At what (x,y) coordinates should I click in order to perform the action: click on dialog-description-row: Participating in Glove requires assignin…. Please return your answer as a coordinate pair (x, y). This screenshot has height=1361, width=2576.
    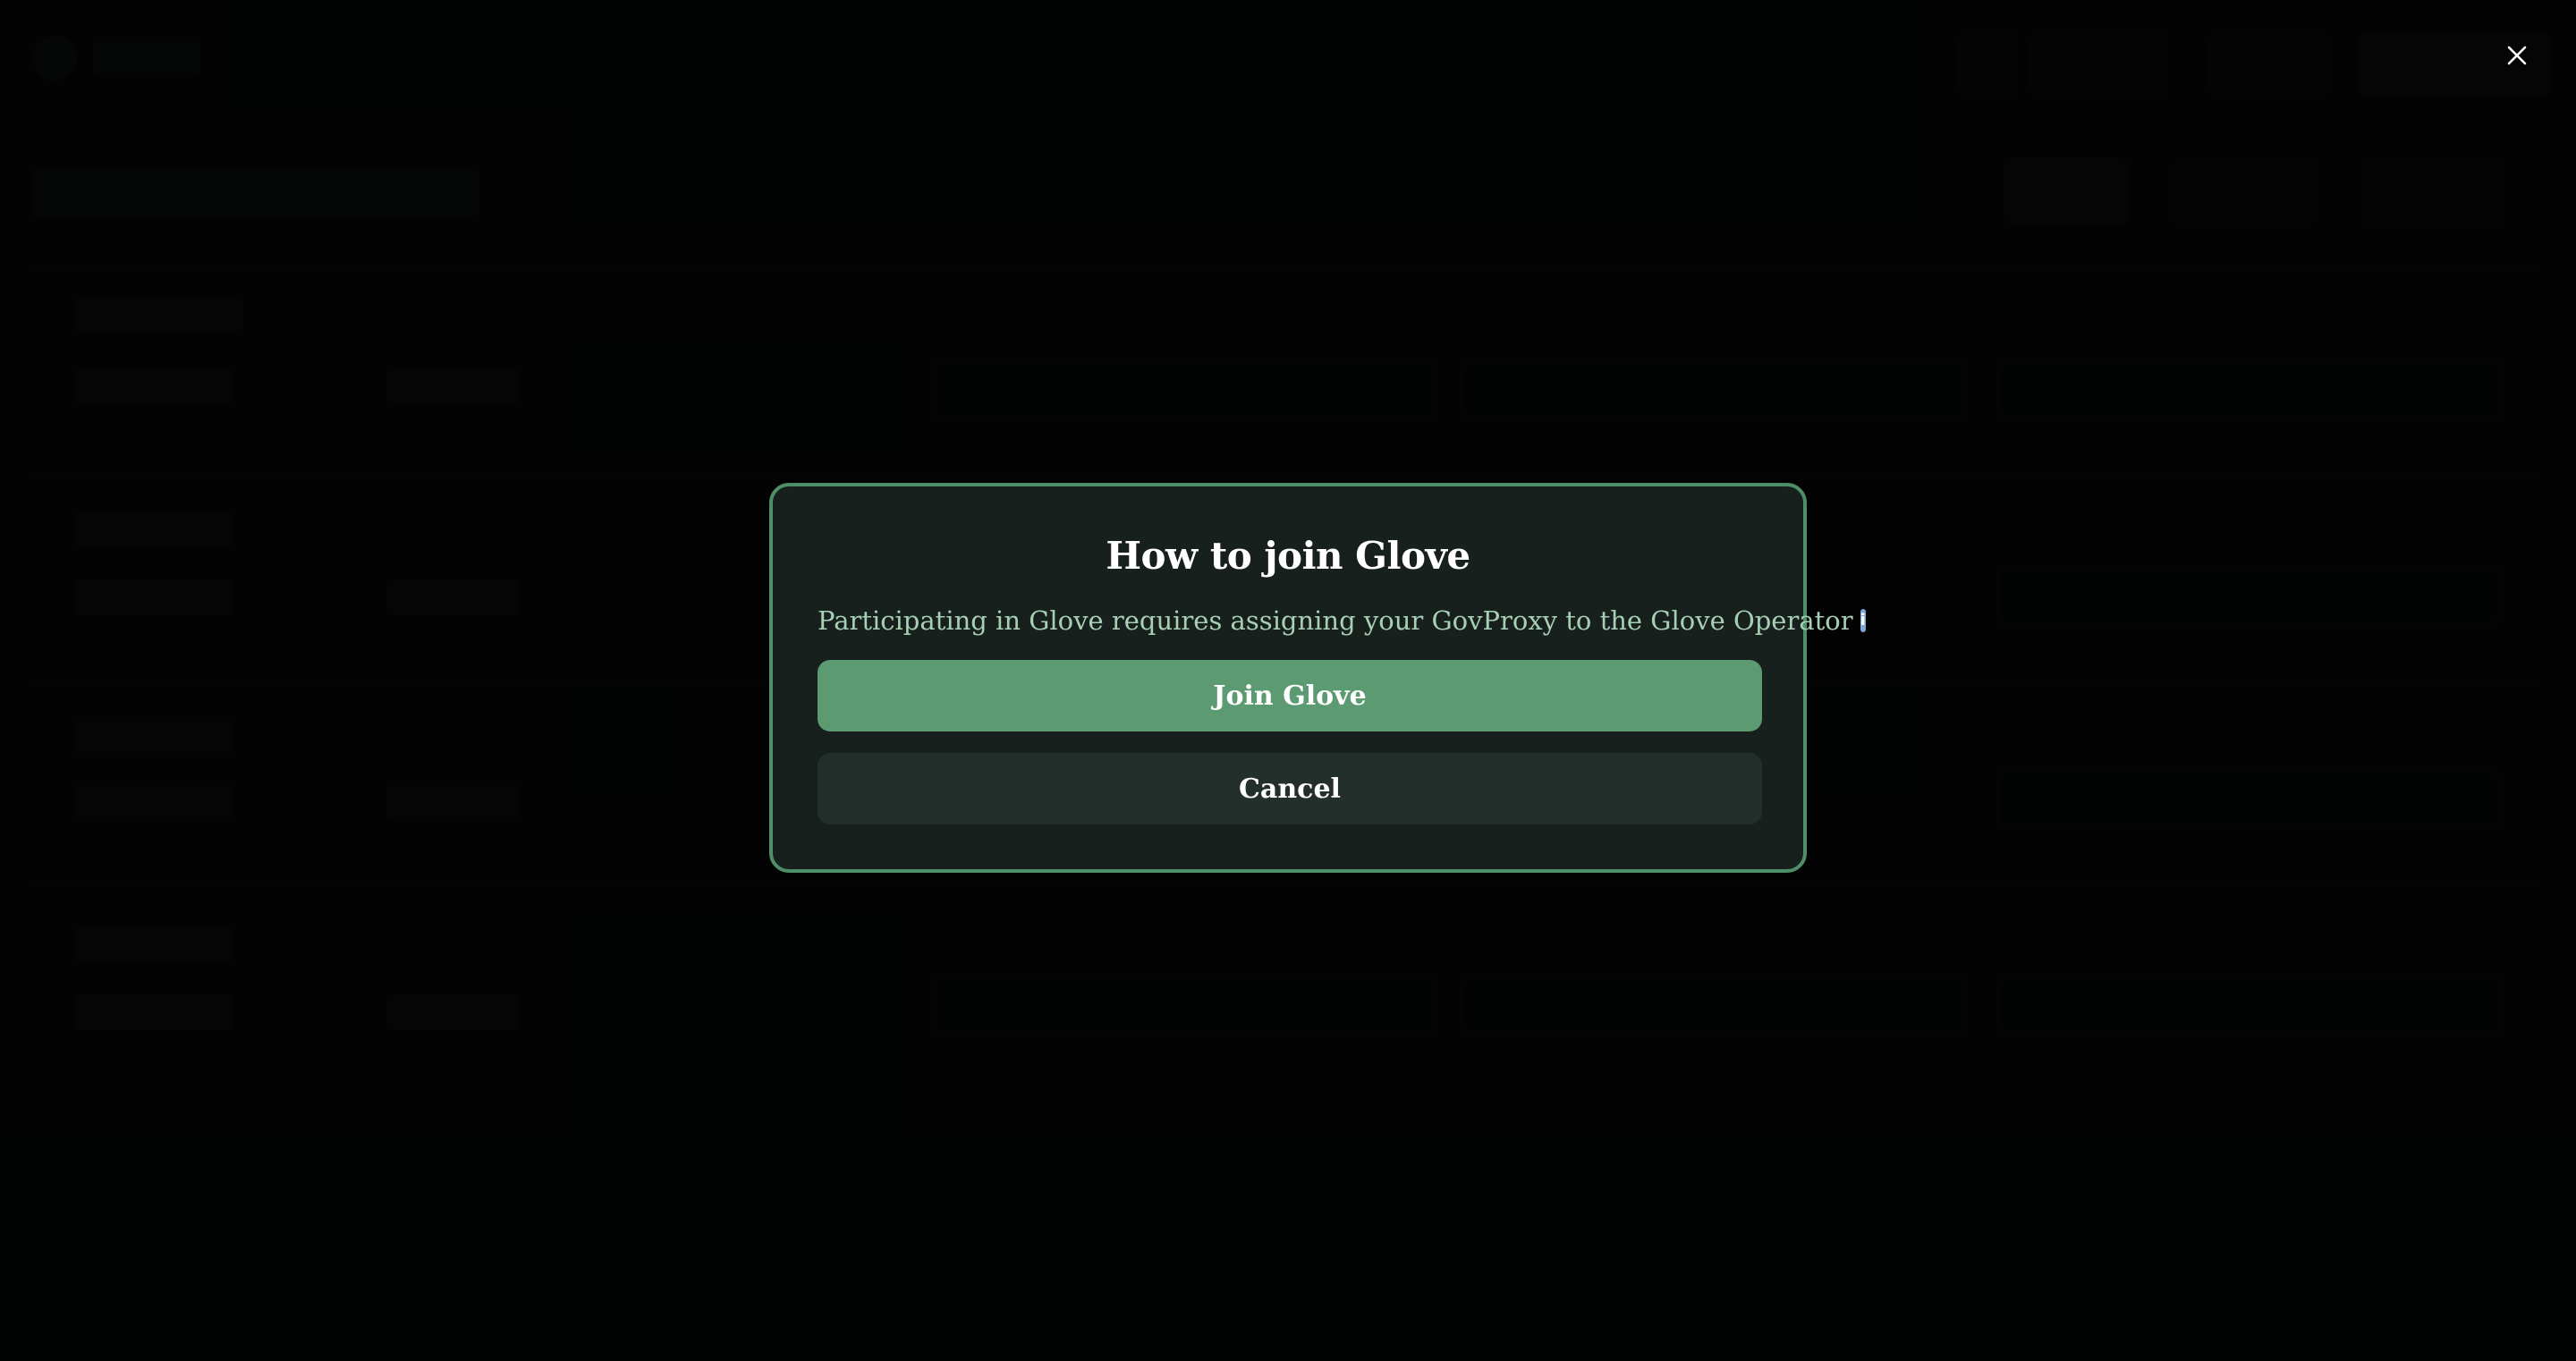
    Looking at the image, I should click on (1342, 620).